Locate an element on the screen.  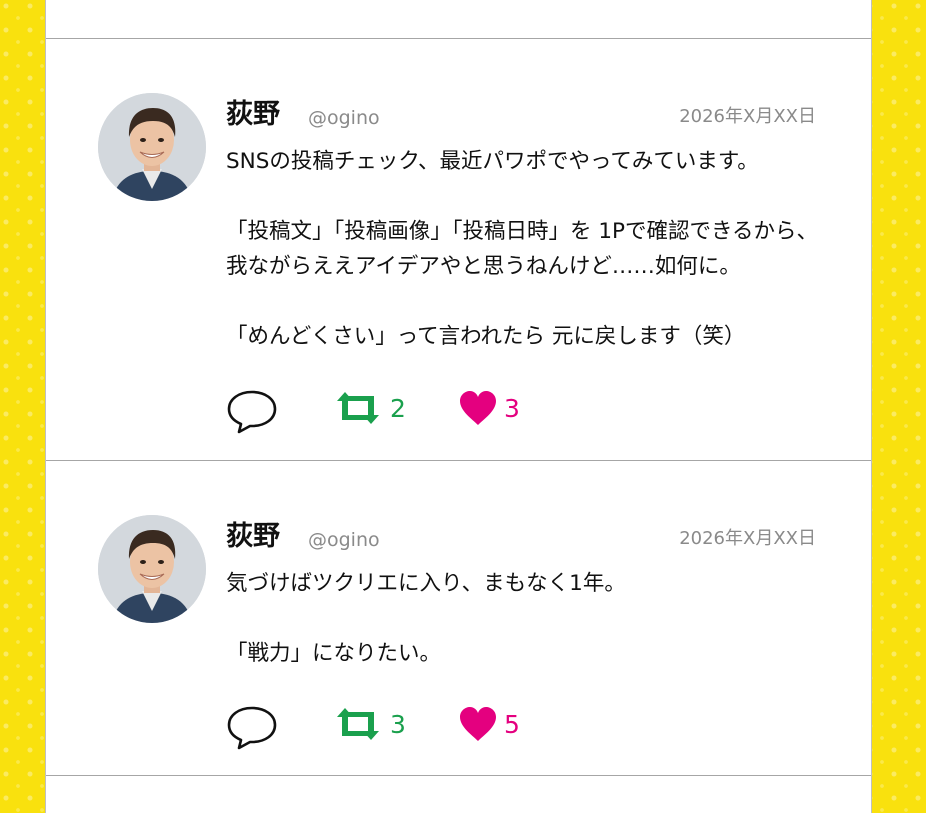
retweet-count: 3 is located at coordinates (398, 724).